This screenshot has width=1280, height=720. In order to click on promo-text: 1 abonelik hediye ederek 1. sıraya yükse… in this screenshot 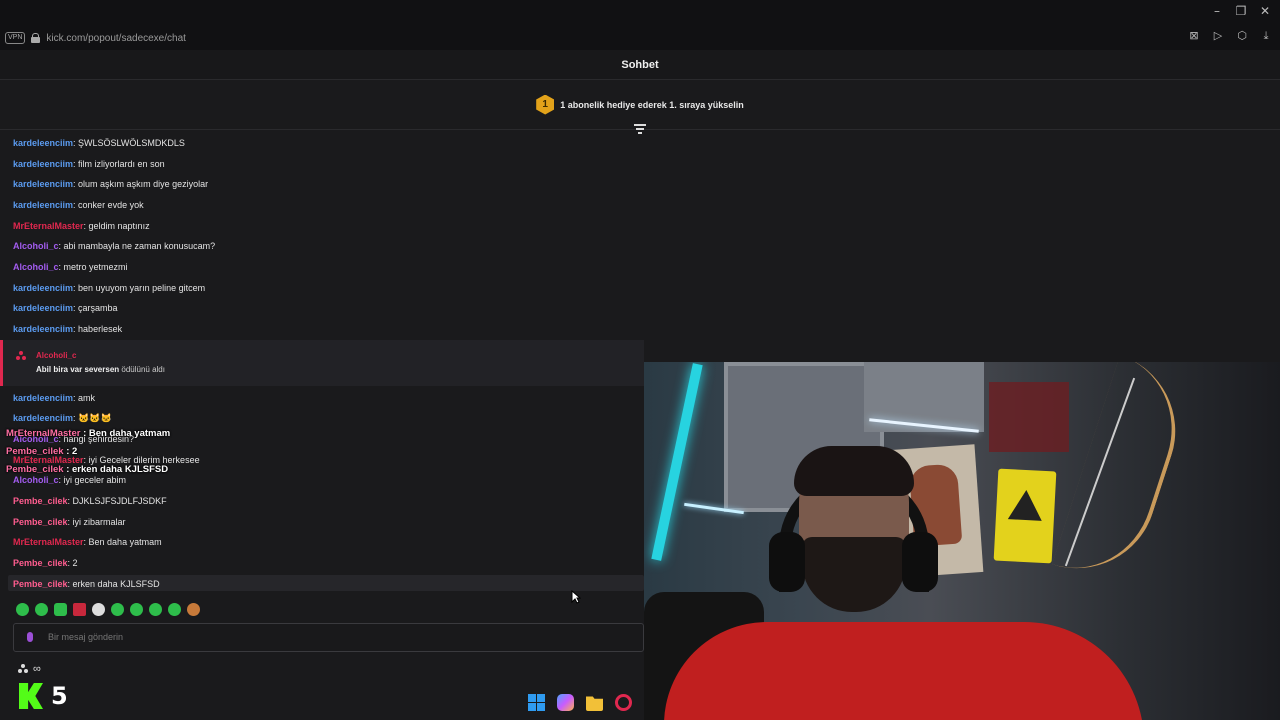, I will do `click(652, 104)`.